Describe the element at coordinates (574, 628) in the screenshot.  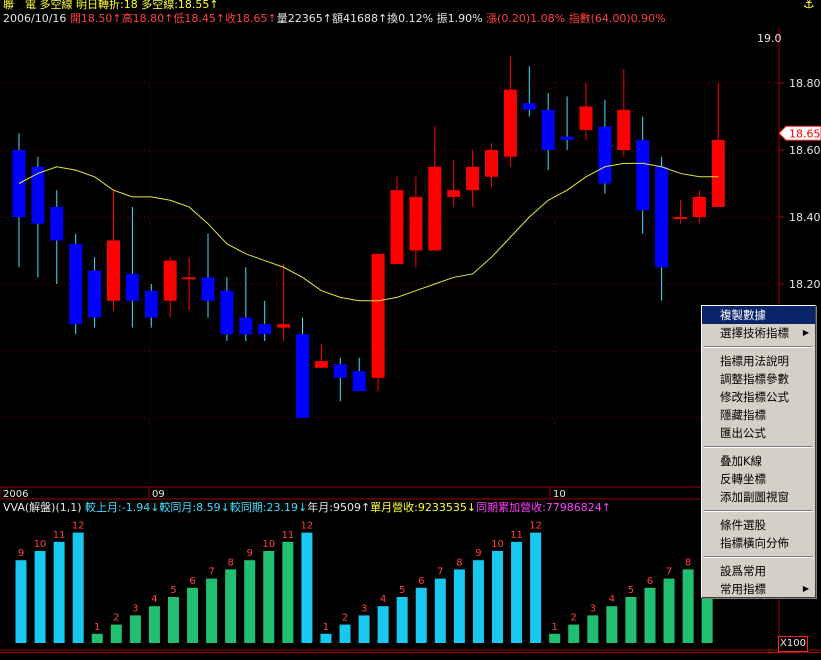
I see `vva-bar: 2` at that location.